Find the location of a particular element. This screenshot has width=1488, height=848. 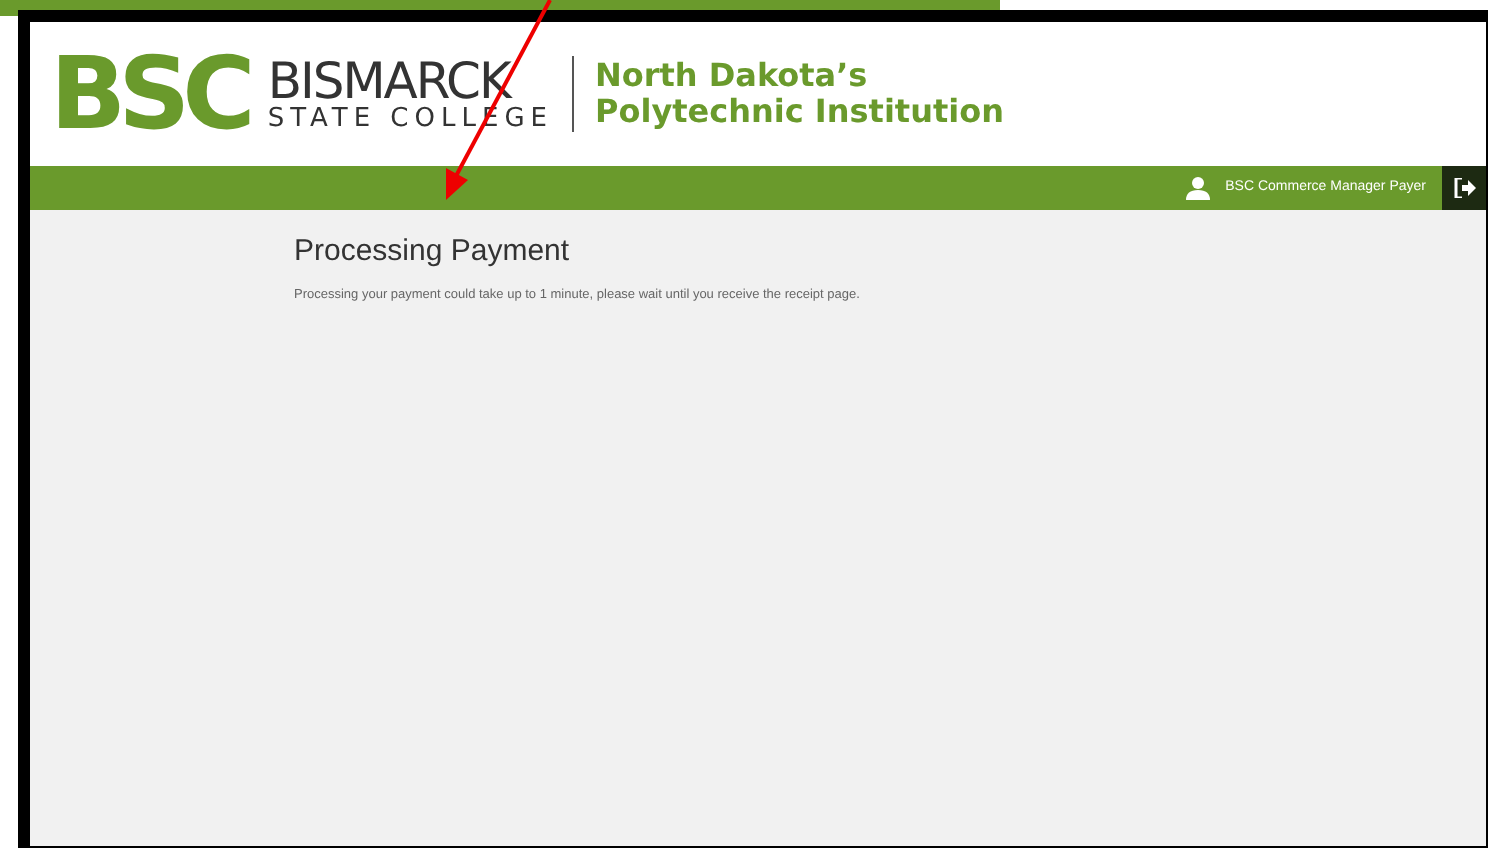

logout-button is located at coordinates (1464, 188).